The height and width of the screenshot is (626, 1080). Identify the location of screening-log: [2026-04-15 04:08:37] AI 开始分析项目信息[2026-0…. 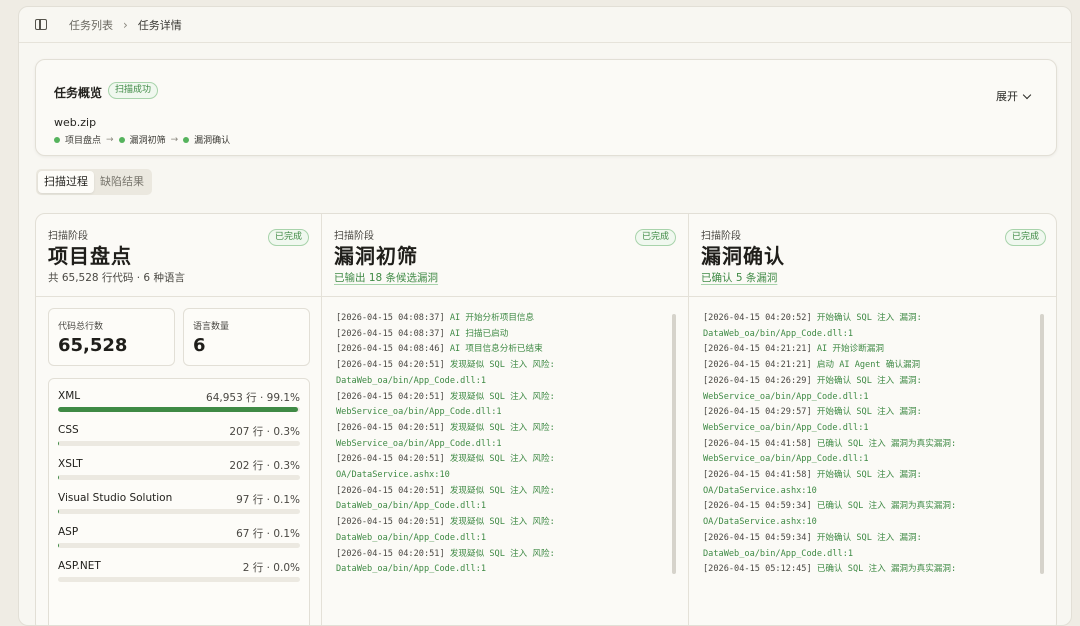
(445, 444).